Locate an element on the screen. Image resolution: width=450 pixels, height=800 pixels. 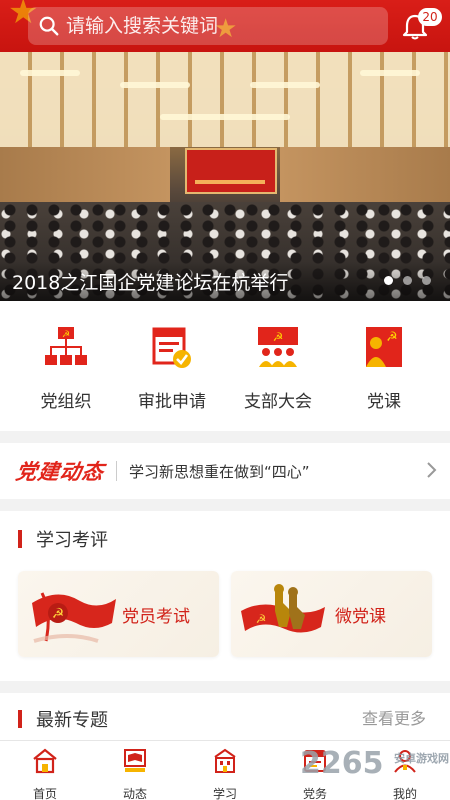
card-label: 党员考试 is located at coordinates (156, 617).